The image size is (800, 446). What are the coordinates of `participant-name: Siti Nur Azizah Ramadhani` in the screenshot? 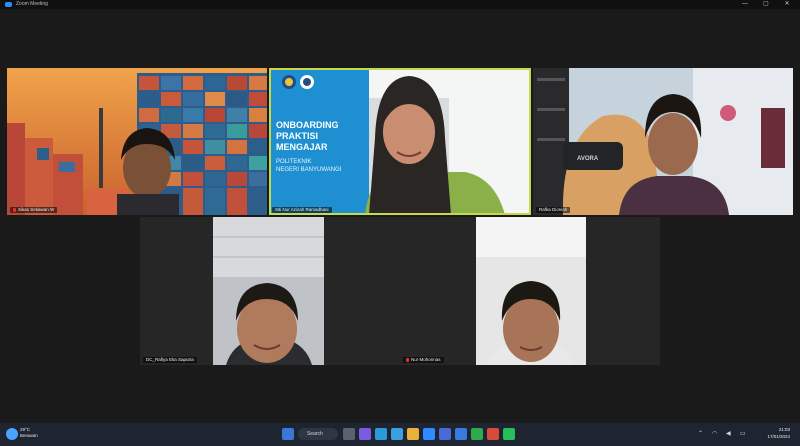 It's located at (302, 209).